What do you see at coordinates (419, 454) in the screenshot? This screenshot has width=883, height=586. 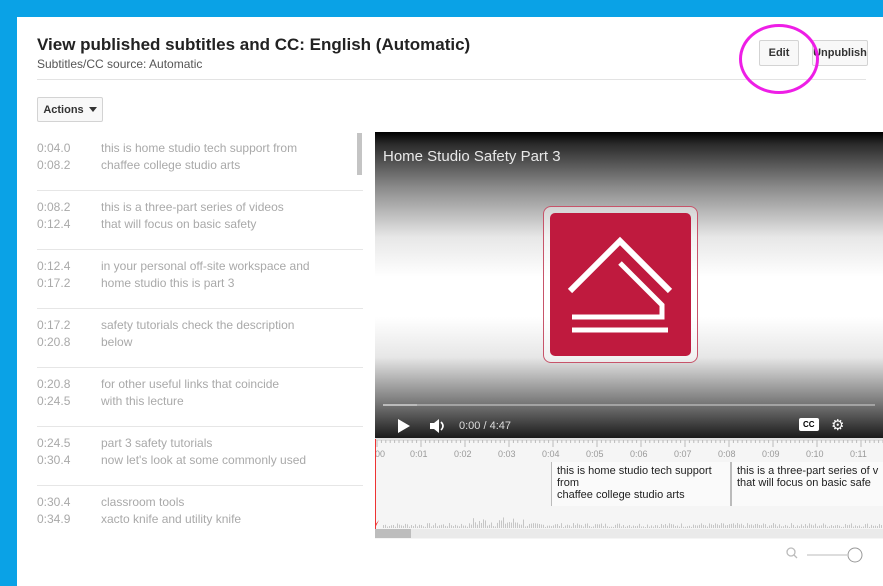 I see `tick-label: 0:01` at bounding box center [419, 454].